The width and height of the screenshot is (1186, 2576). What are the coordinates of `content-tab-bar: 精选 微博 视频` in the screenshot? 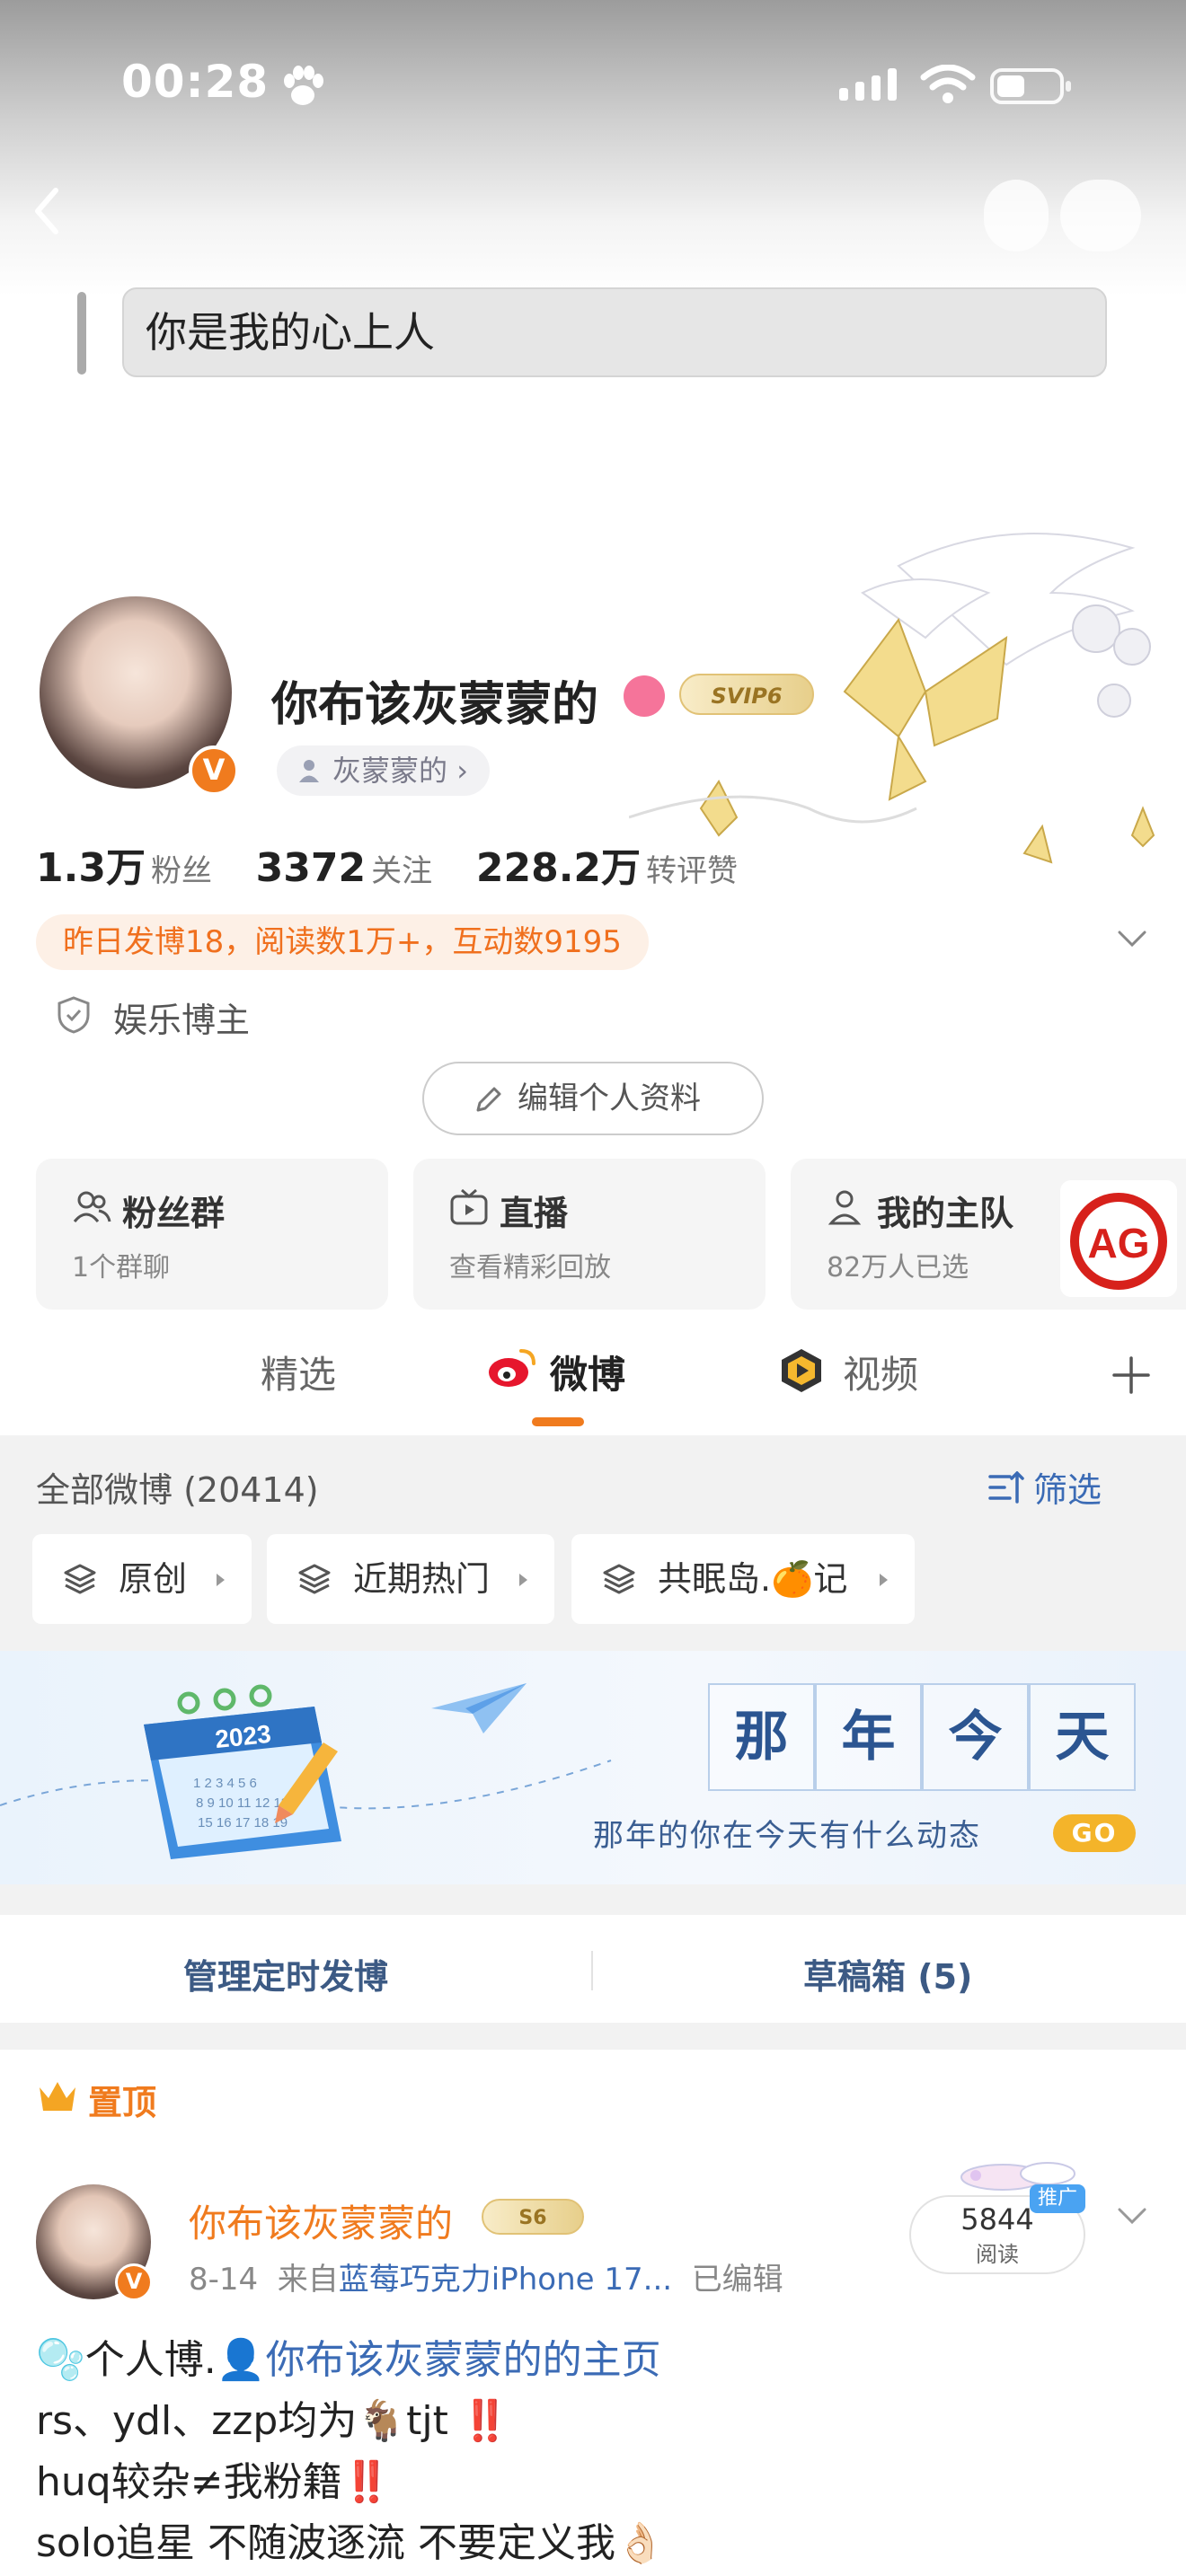 It's located at (593, 1379).